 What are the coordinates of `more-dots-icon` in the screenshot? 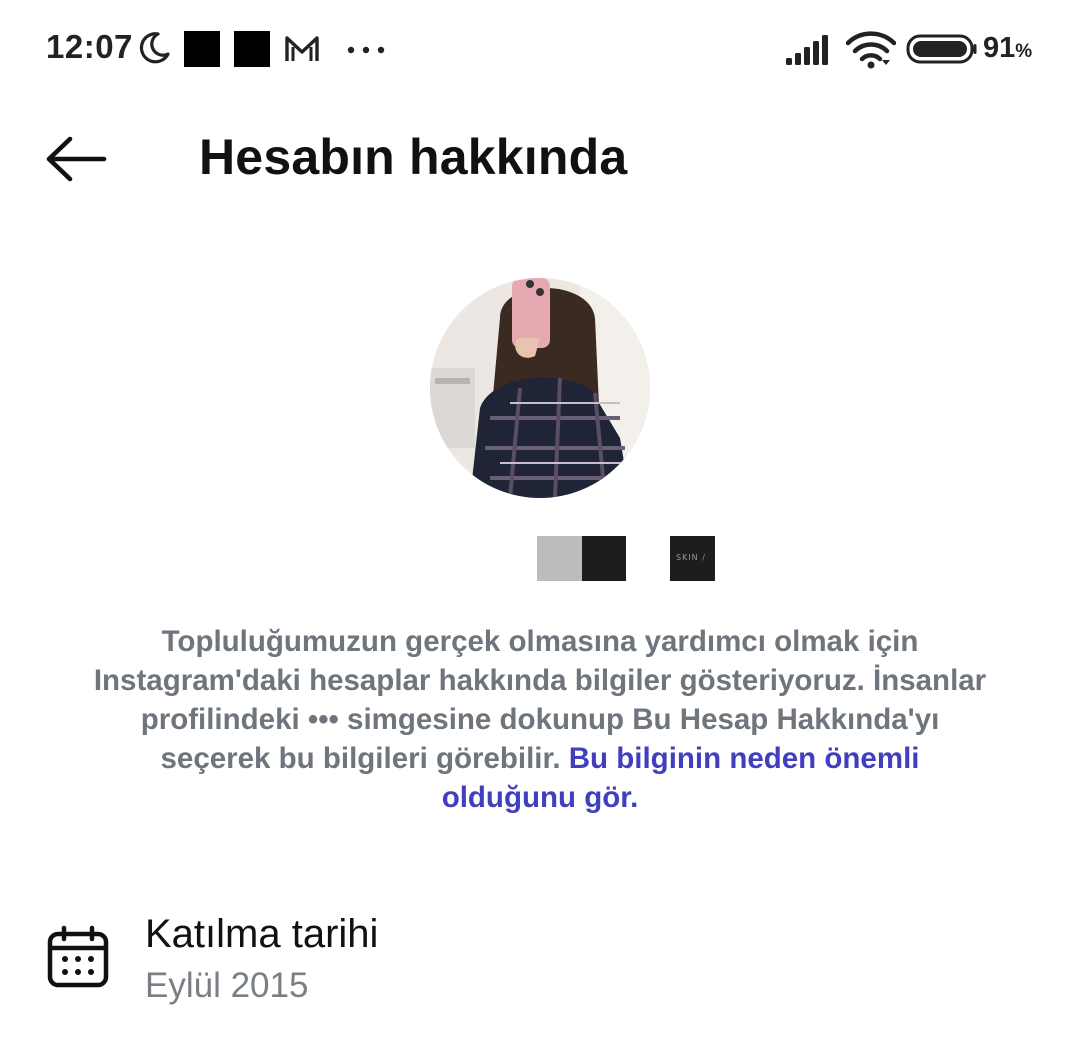 It's located at (366, 51).